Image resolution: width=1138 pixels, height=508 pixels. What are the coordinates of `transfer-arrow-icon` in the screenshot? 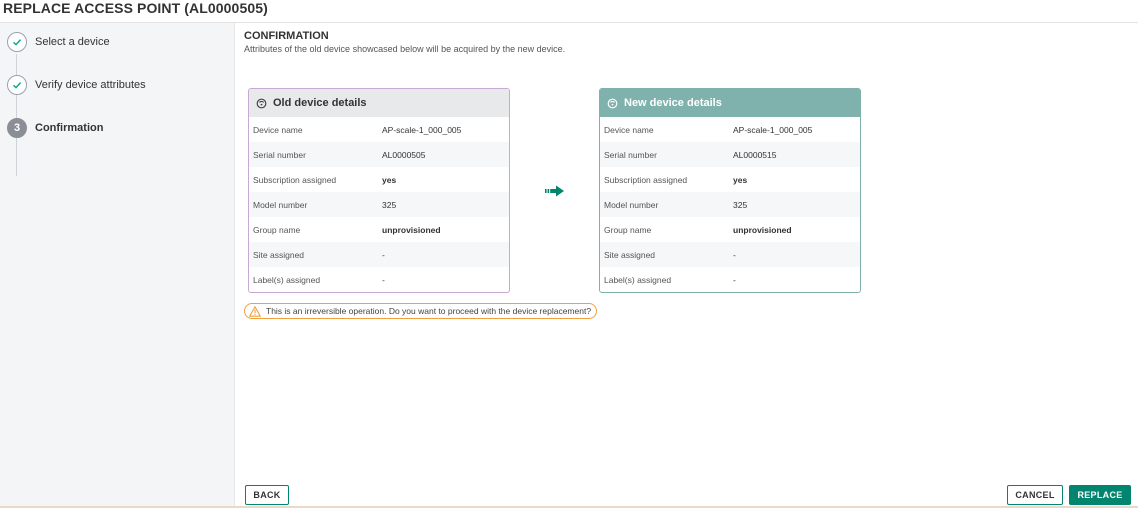 It's located at (555, 190).